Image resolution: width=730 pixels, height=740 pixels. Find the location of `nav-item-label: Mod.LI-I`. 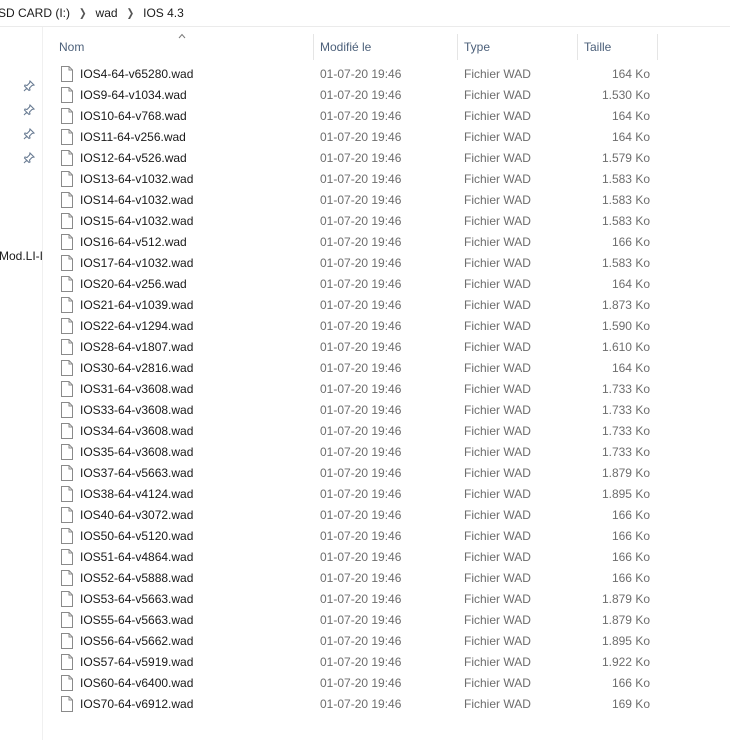

nav-item-label: Mod.LI-I is located at coordinates (21, 256).